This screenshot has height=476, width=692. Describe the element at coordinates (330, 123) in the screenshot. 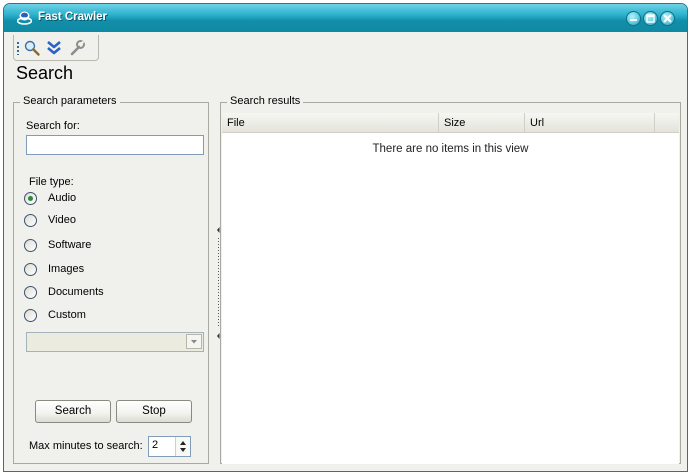

I see `column-header-file: File` at that location.